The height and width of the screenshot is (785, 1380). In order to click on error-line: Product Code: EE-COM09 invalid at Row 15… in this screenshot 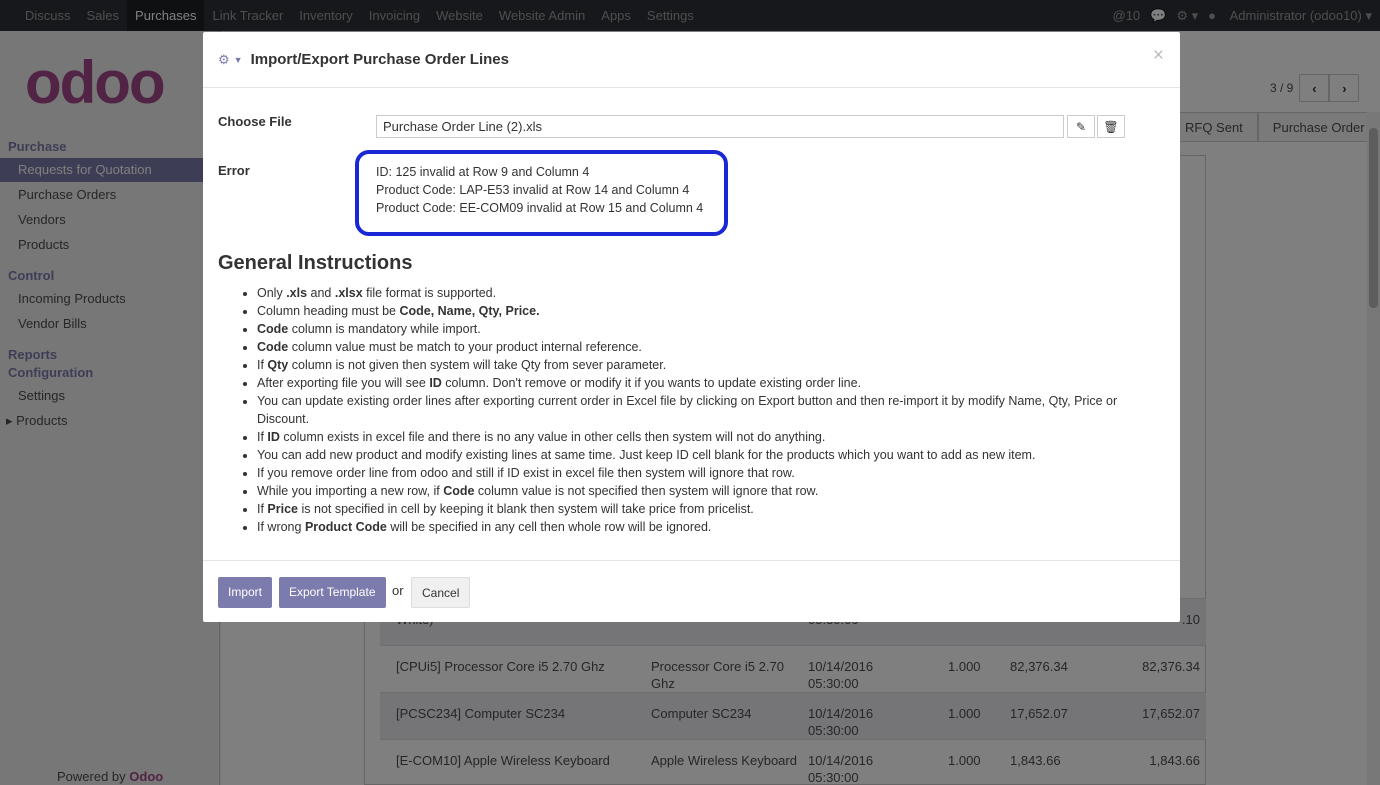, I will do `click(540, 208)`.